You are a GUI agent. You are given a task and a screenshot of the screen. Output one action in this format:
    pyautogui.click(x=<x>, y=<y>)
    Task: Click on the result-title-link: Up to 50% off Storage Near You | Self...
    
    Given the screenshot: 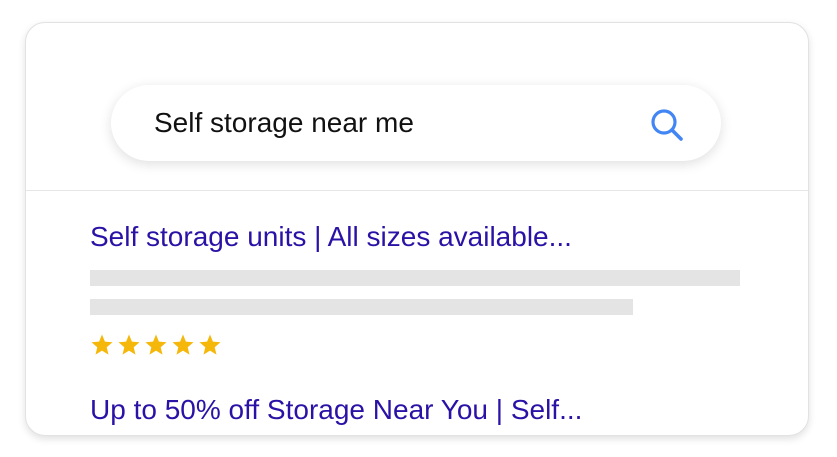 What is the action you would take?
    pyautogui.click(x=336, y=410)
    